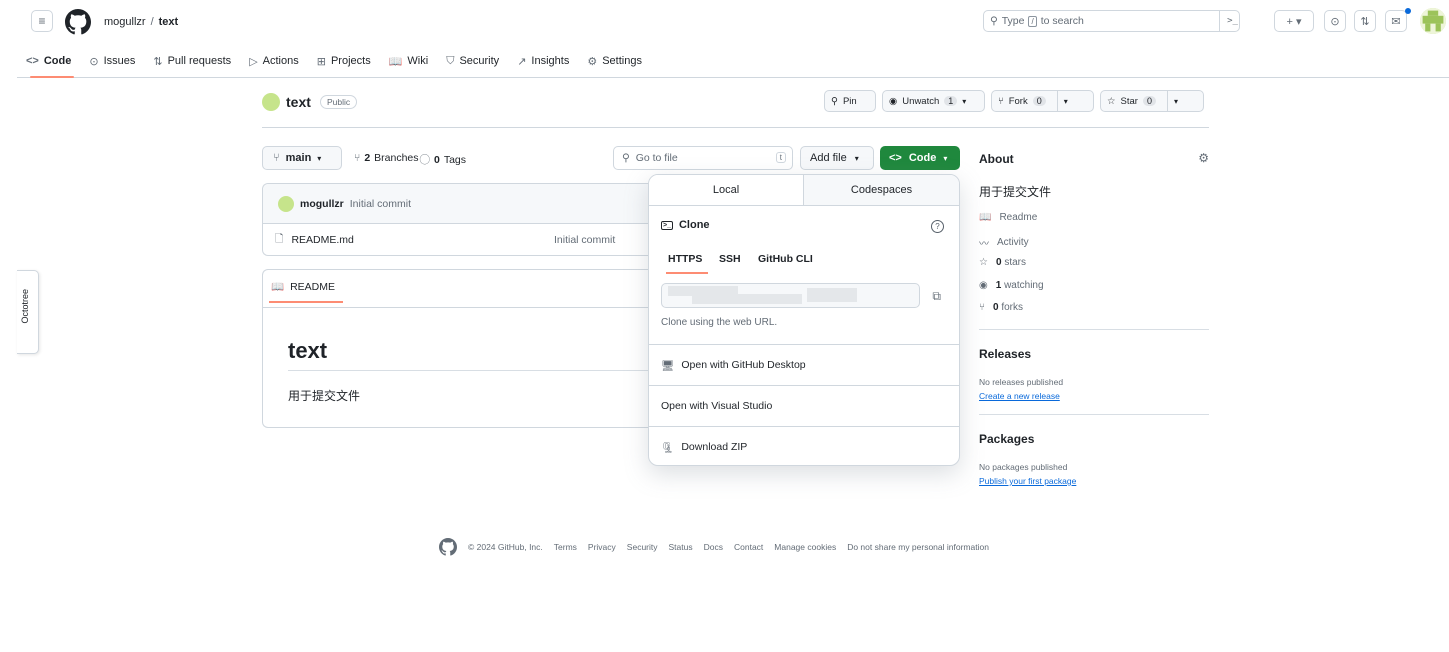 This screenshot has height=652, width=1449. I want to click on play-icon: ▷, so click(253, 61).